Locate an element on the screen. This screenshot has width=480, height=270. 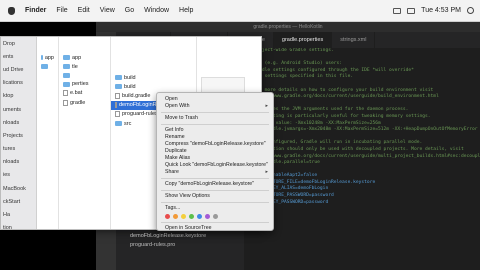
finder-sidebar-item: tures is located at coordinates (18, 149).